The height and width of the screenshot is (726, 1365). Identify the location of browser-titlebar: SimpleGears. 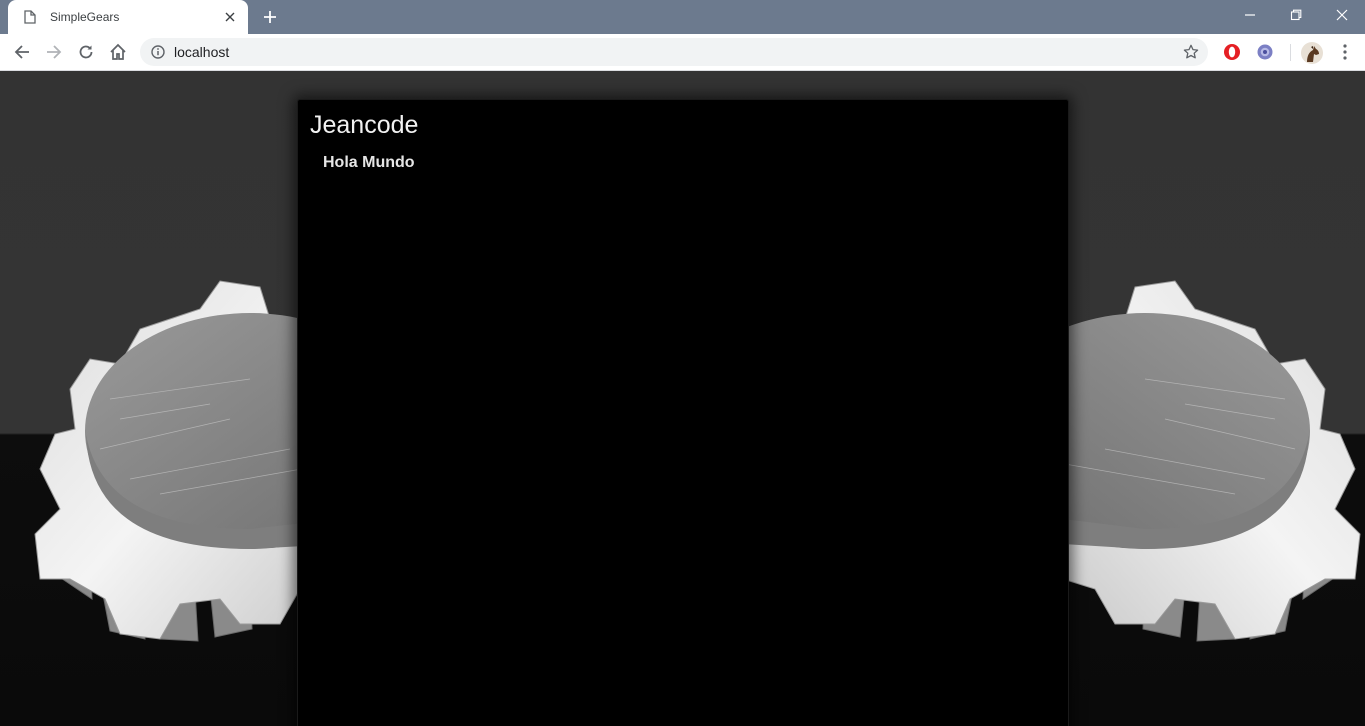
(682, 17).